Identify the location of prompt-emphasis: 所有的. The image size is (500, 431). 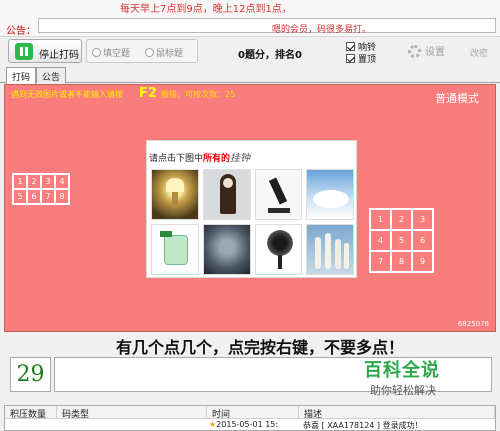
(217, 159).